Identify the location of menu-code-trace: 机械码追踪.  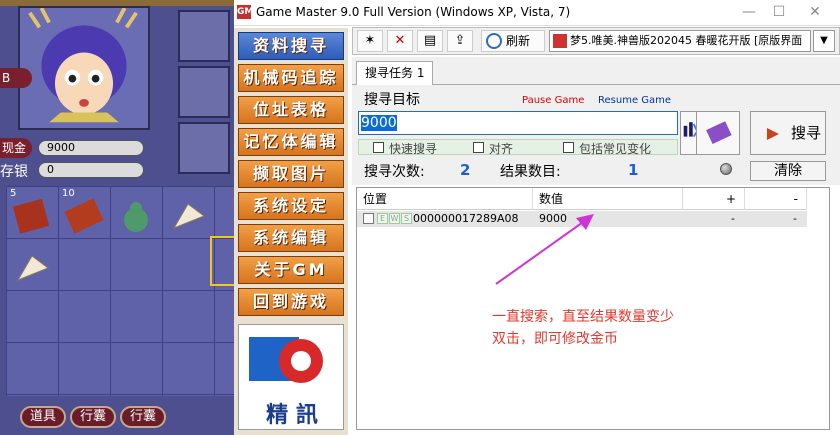
(291, 78).